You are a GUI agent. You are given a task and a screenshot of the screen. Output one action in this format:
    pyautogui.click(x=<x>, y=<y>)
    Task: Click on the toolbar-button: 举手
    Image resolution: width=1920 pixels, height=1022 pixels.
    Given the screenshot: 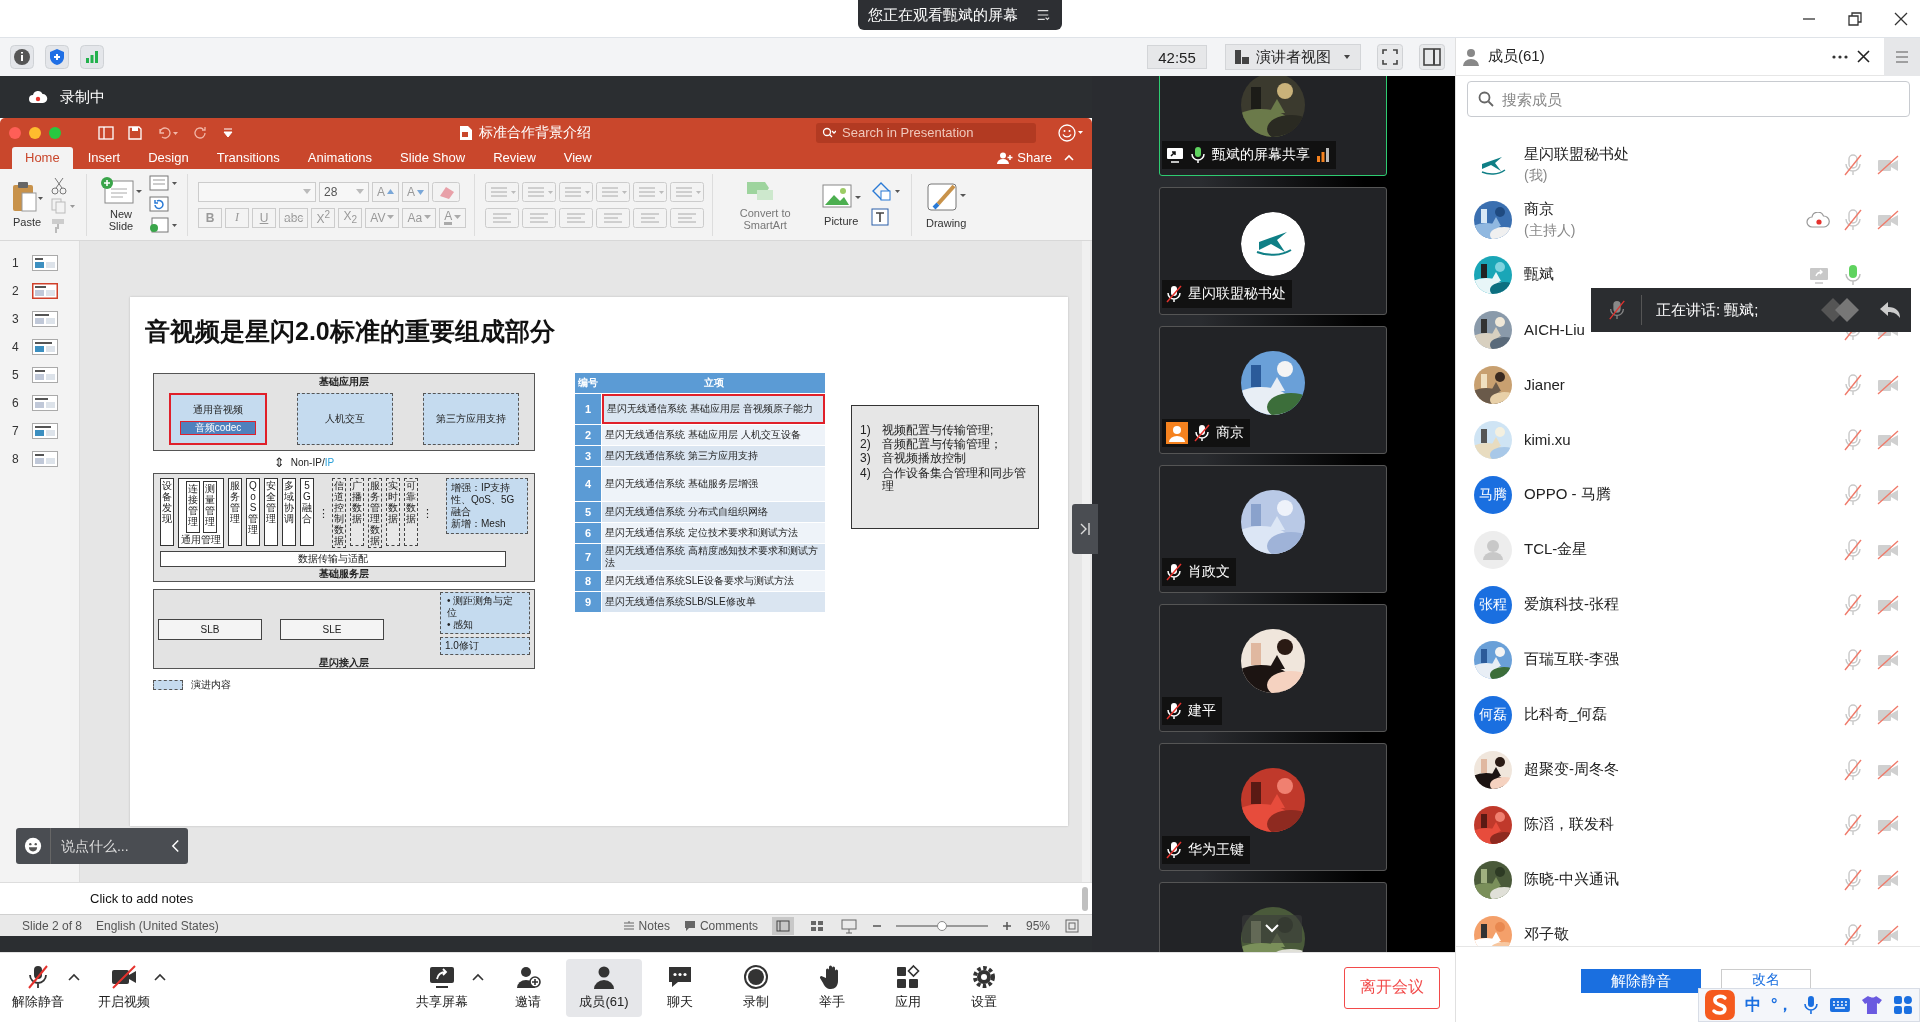 What is the action you would take?
    pyautogui.click(x=832, y=987)
    